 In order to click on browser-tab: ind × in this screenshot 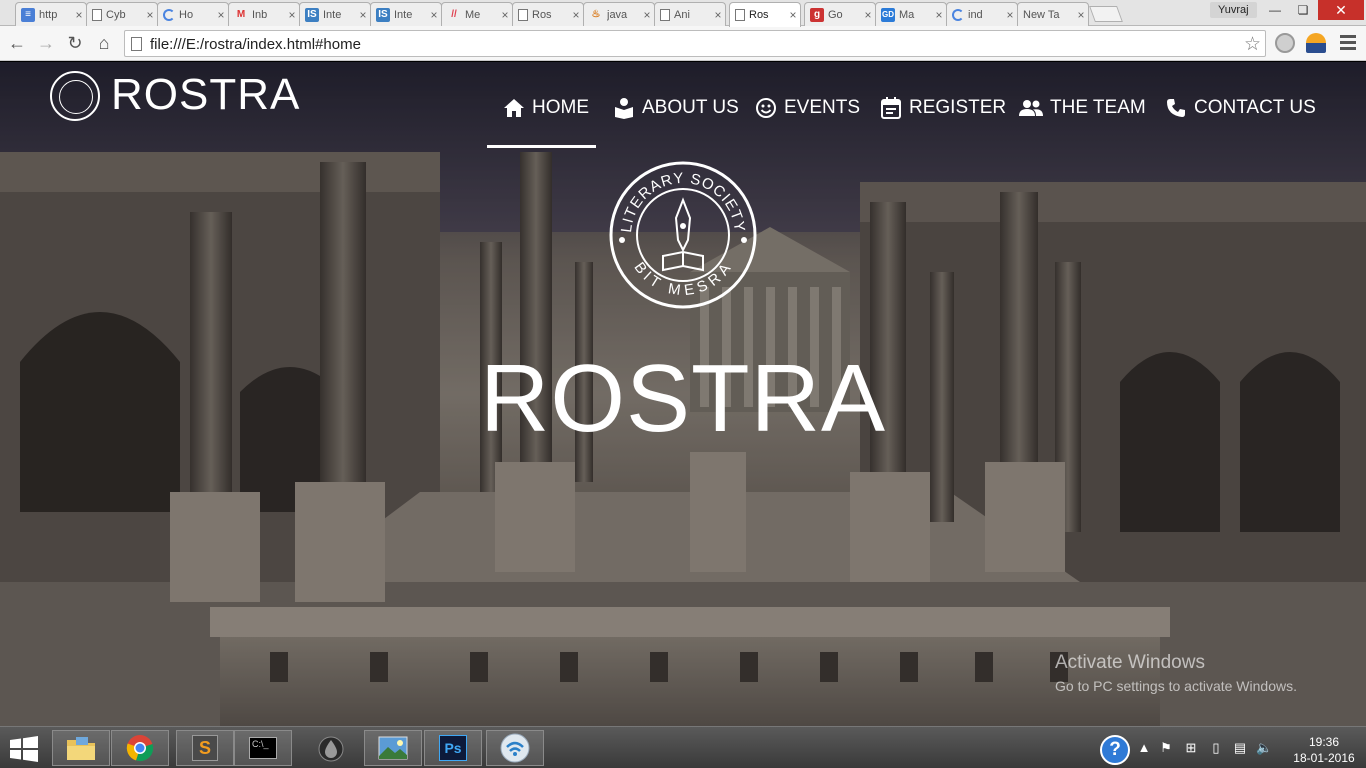, I will do `click(982, 14)`.